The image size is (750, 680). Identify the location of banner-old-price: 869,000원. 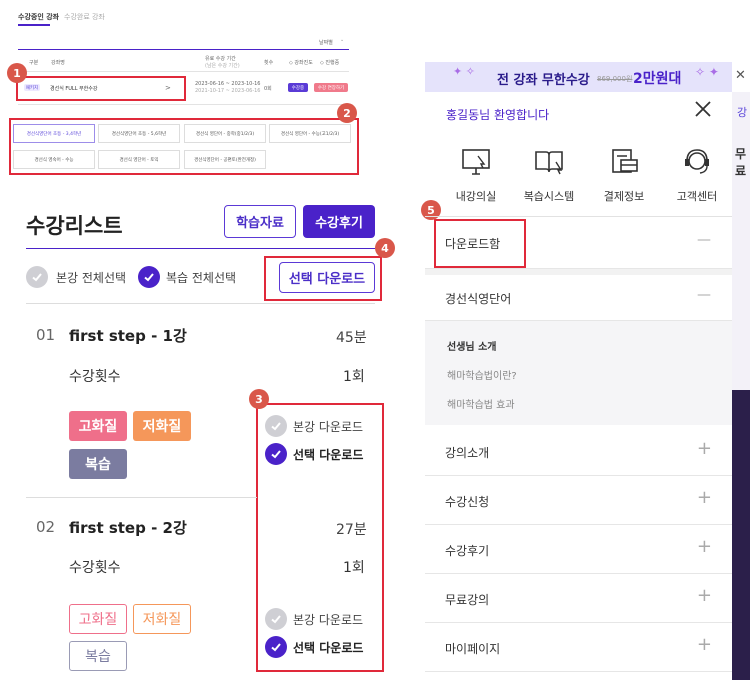
(615, 79).